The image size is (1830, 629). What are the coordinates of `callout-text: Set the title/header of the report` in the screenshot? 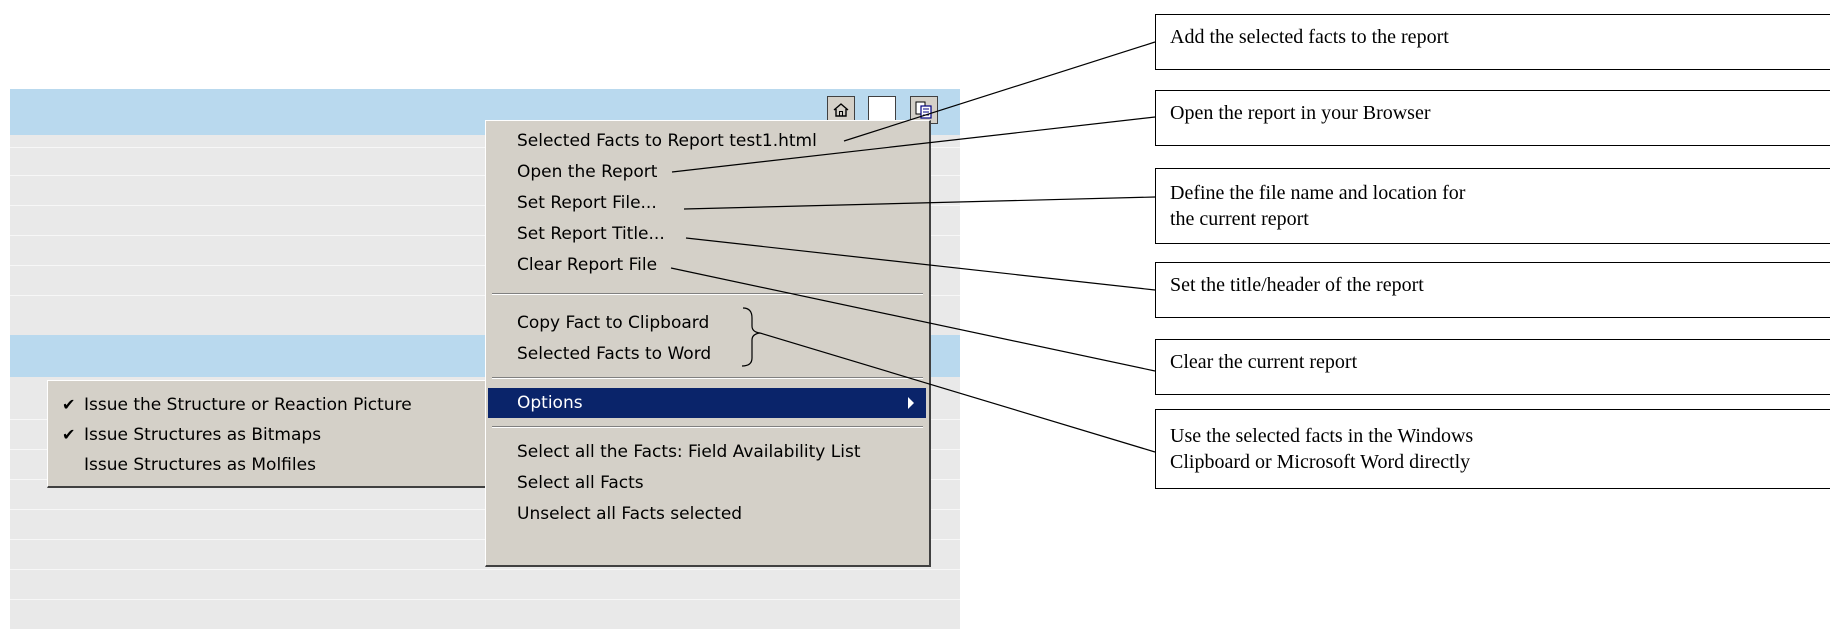 It's located at (1297, 285).